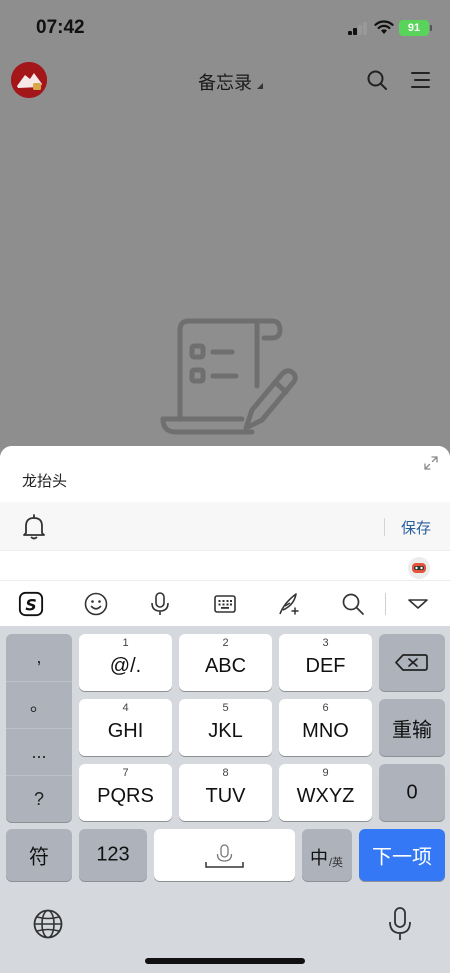 This screenshot has height=973, width=450. Describe the element at coordinates (402, 857) in the screenshot. I see `next-item-label: 下一项` at that location.